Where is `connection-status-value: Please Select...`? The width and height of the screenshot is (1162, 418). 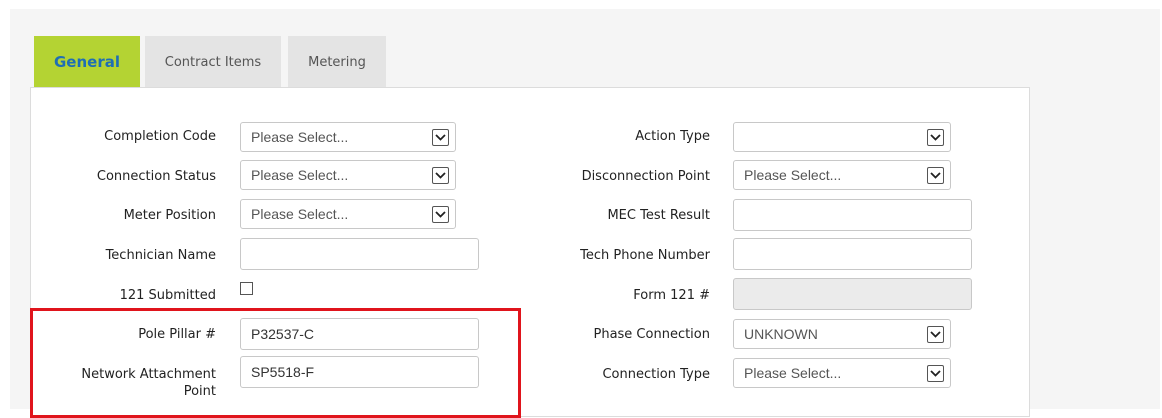 connection-status-value: Please Select... is located at coordinates (300, 175).